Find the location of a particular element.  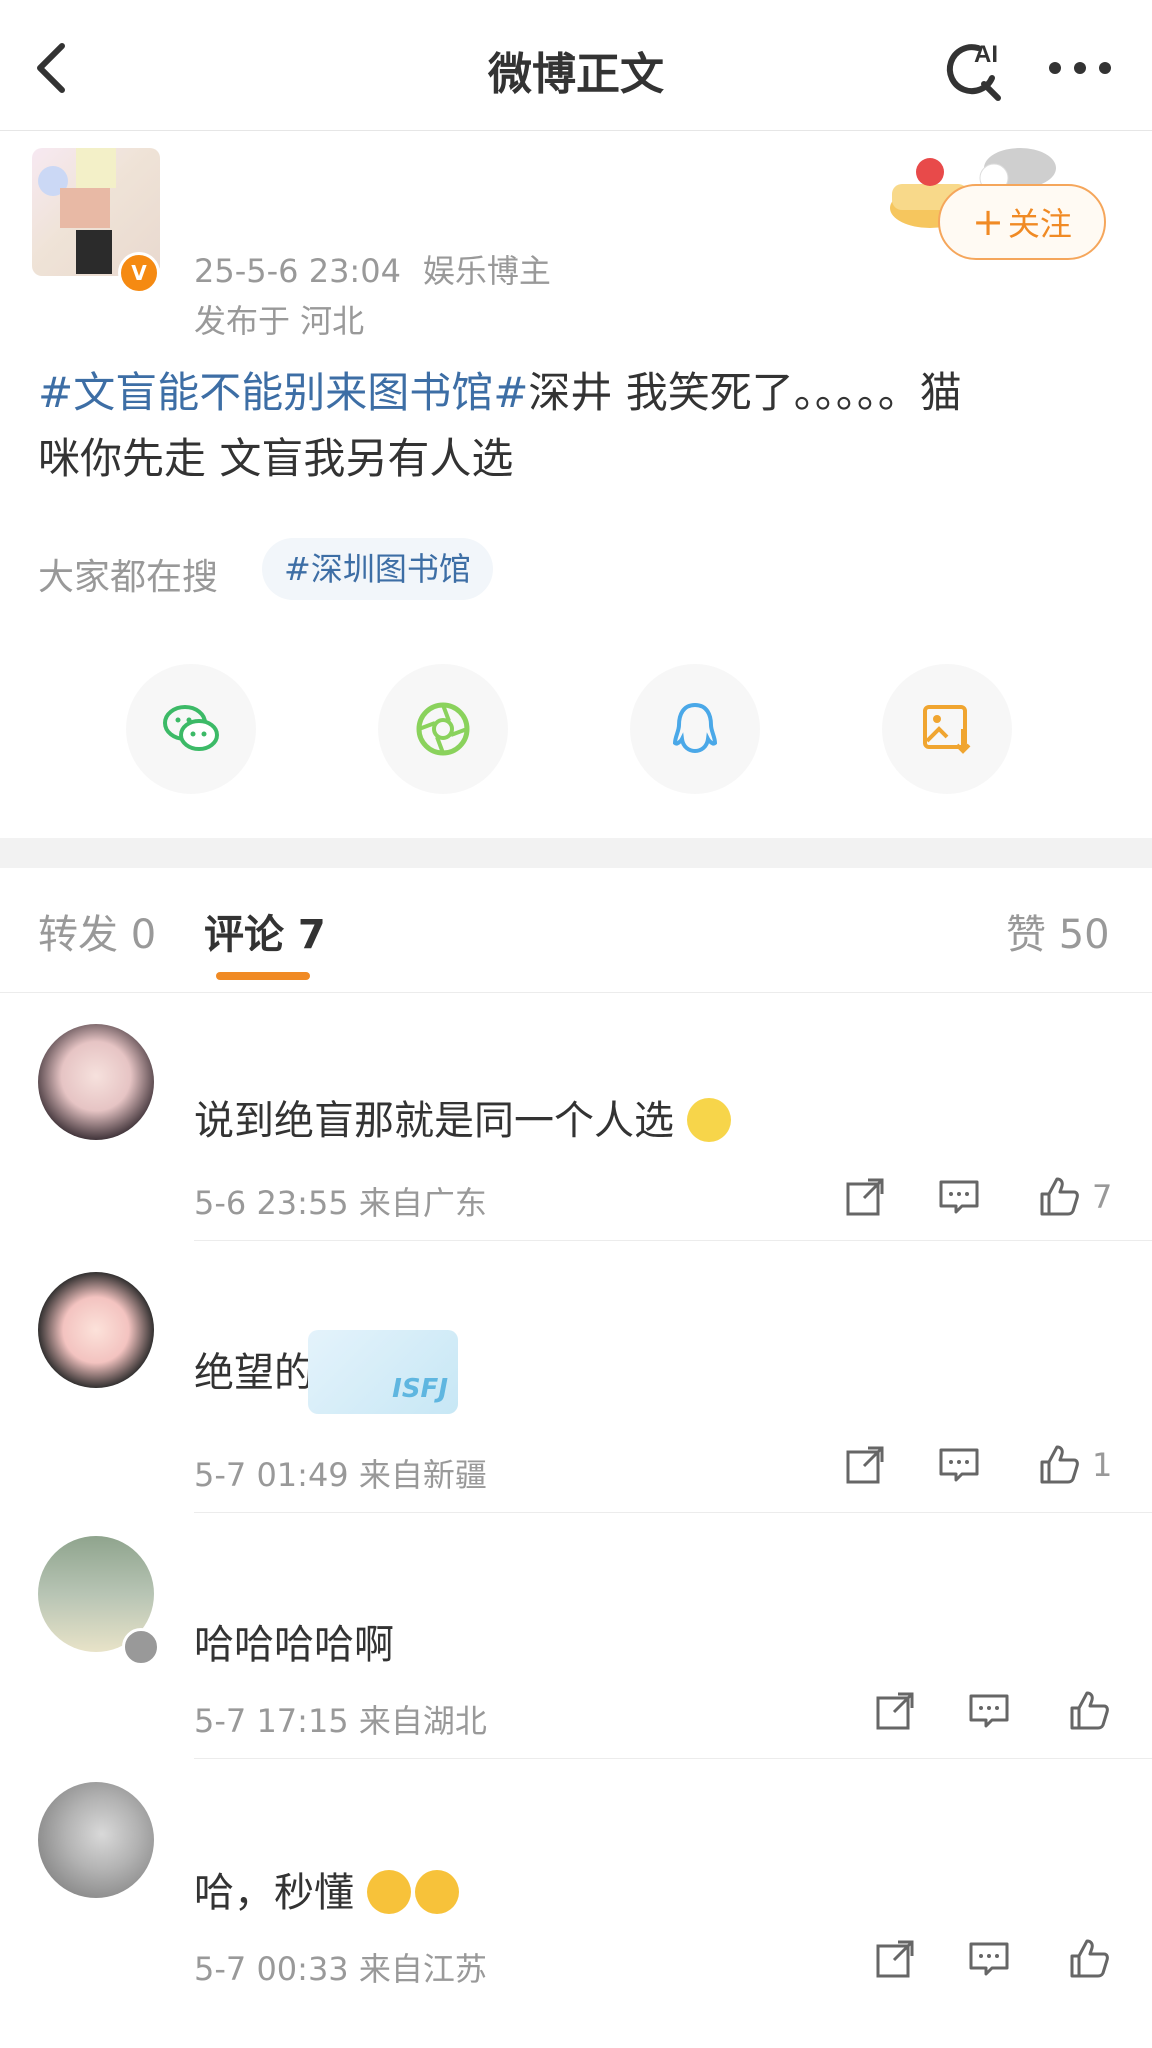

comment-meta: 5-7 17:15 来自湖北 is located at coordinates (340, 1721).